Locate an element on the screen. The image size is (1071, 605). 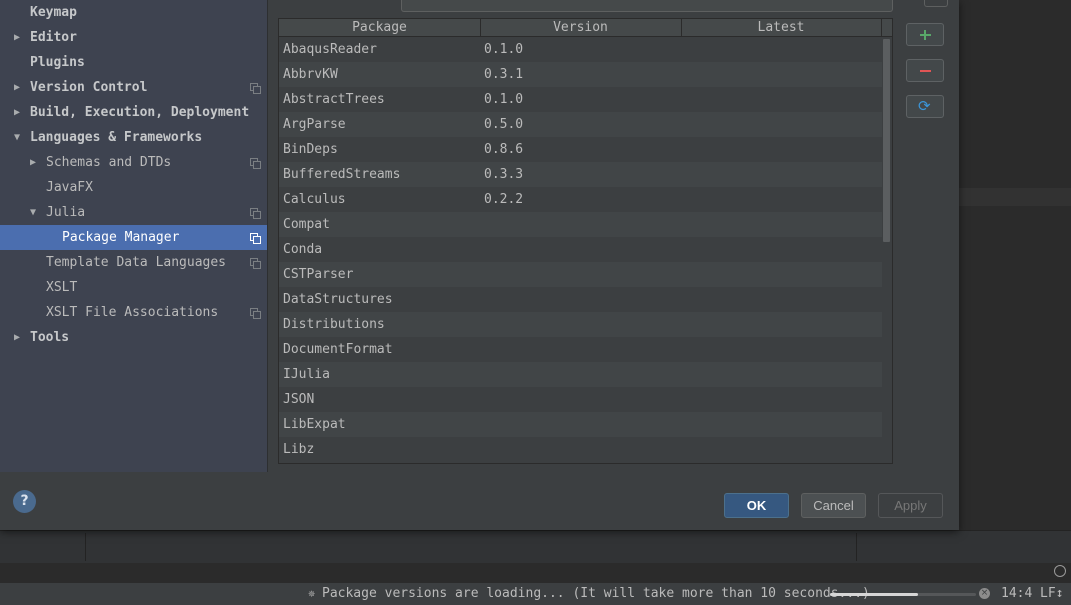
field-button is located at coordinates (936, 3).